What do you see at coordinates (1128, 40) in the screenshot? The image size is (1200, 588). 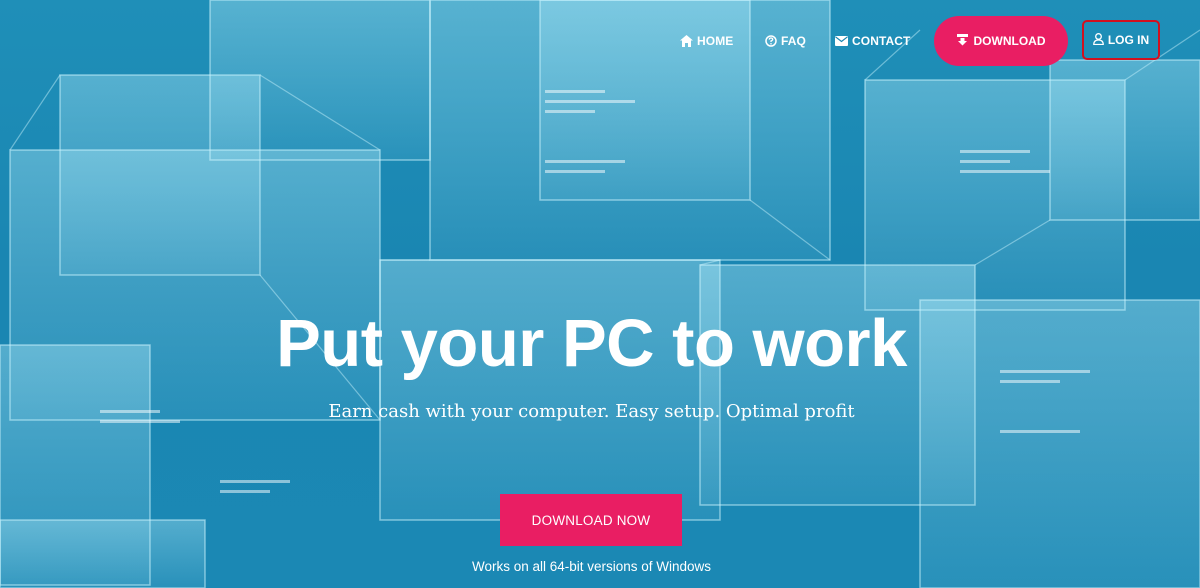 I see `login-label: LOG IN` at bounding box center [1128, 40].